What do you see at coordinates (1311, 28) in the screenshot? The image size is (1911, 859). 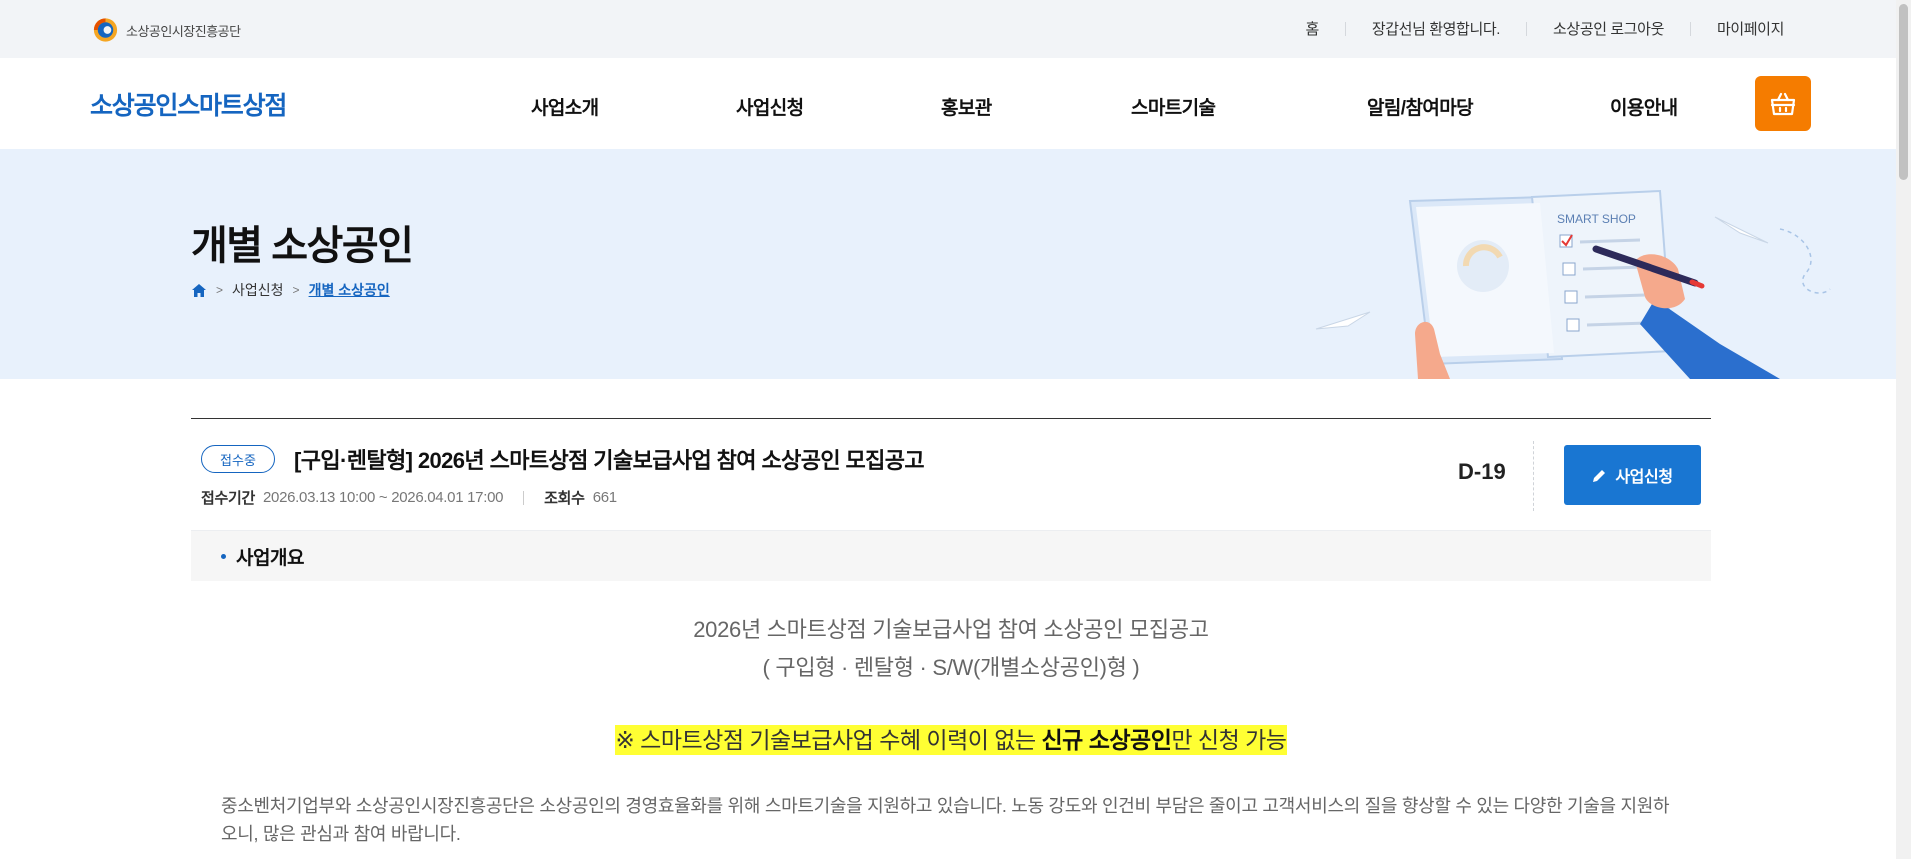 I see `home-link: 홈` at bounding box center [1311, 28].